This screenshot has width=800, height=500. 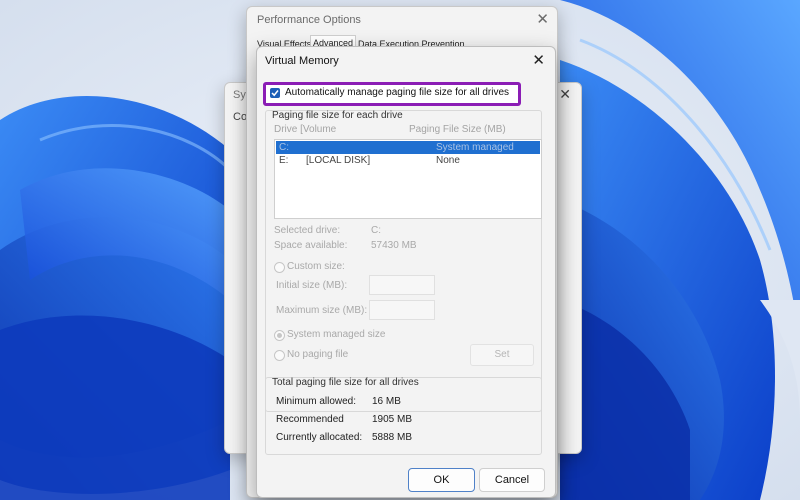 I want to click on space-available-value: 57430 MB, so click(x=394, y=245).